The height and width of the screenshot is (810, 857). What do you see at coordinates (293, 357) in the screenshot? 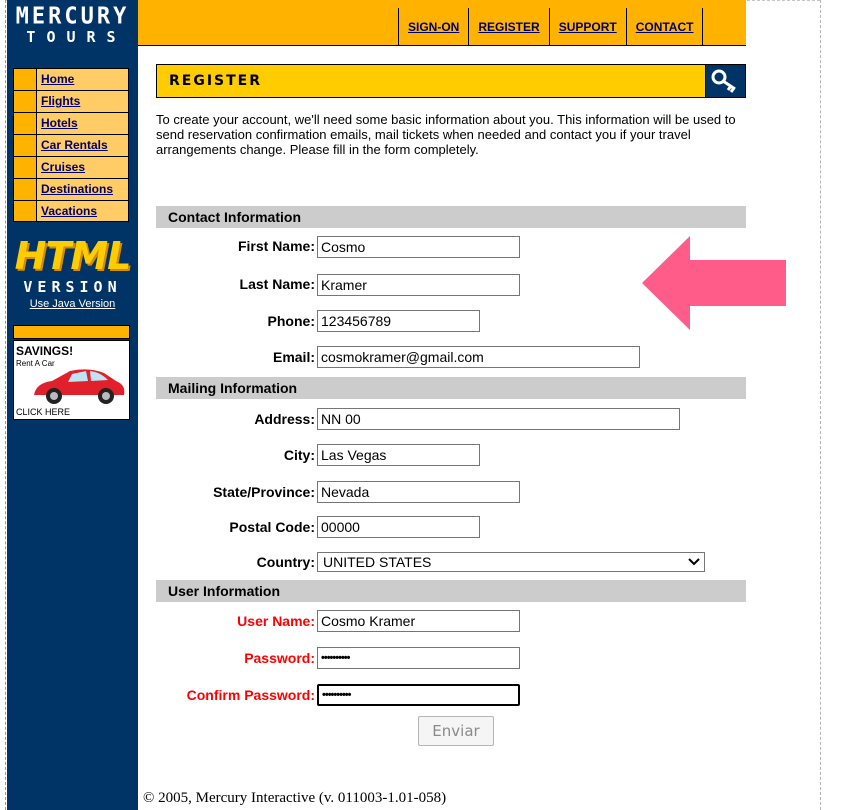
I see `email-label: Email:` at bounding box center [293, 357].